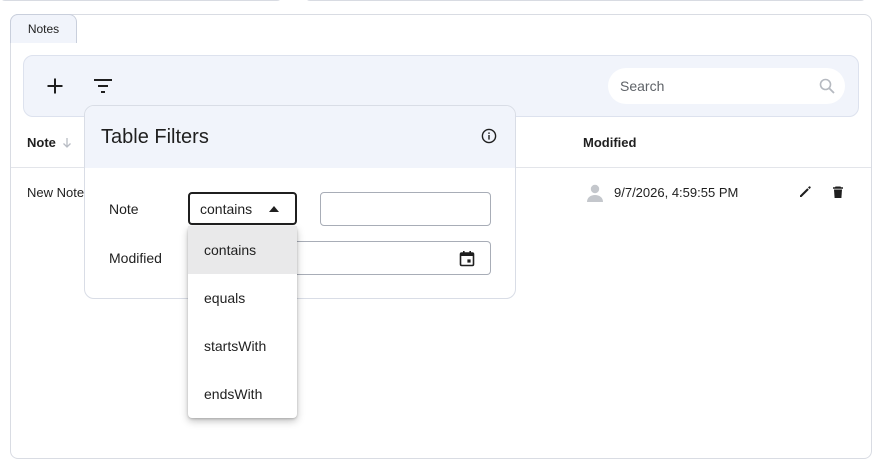  I want to click on calendar-icon, so click(467, 261).